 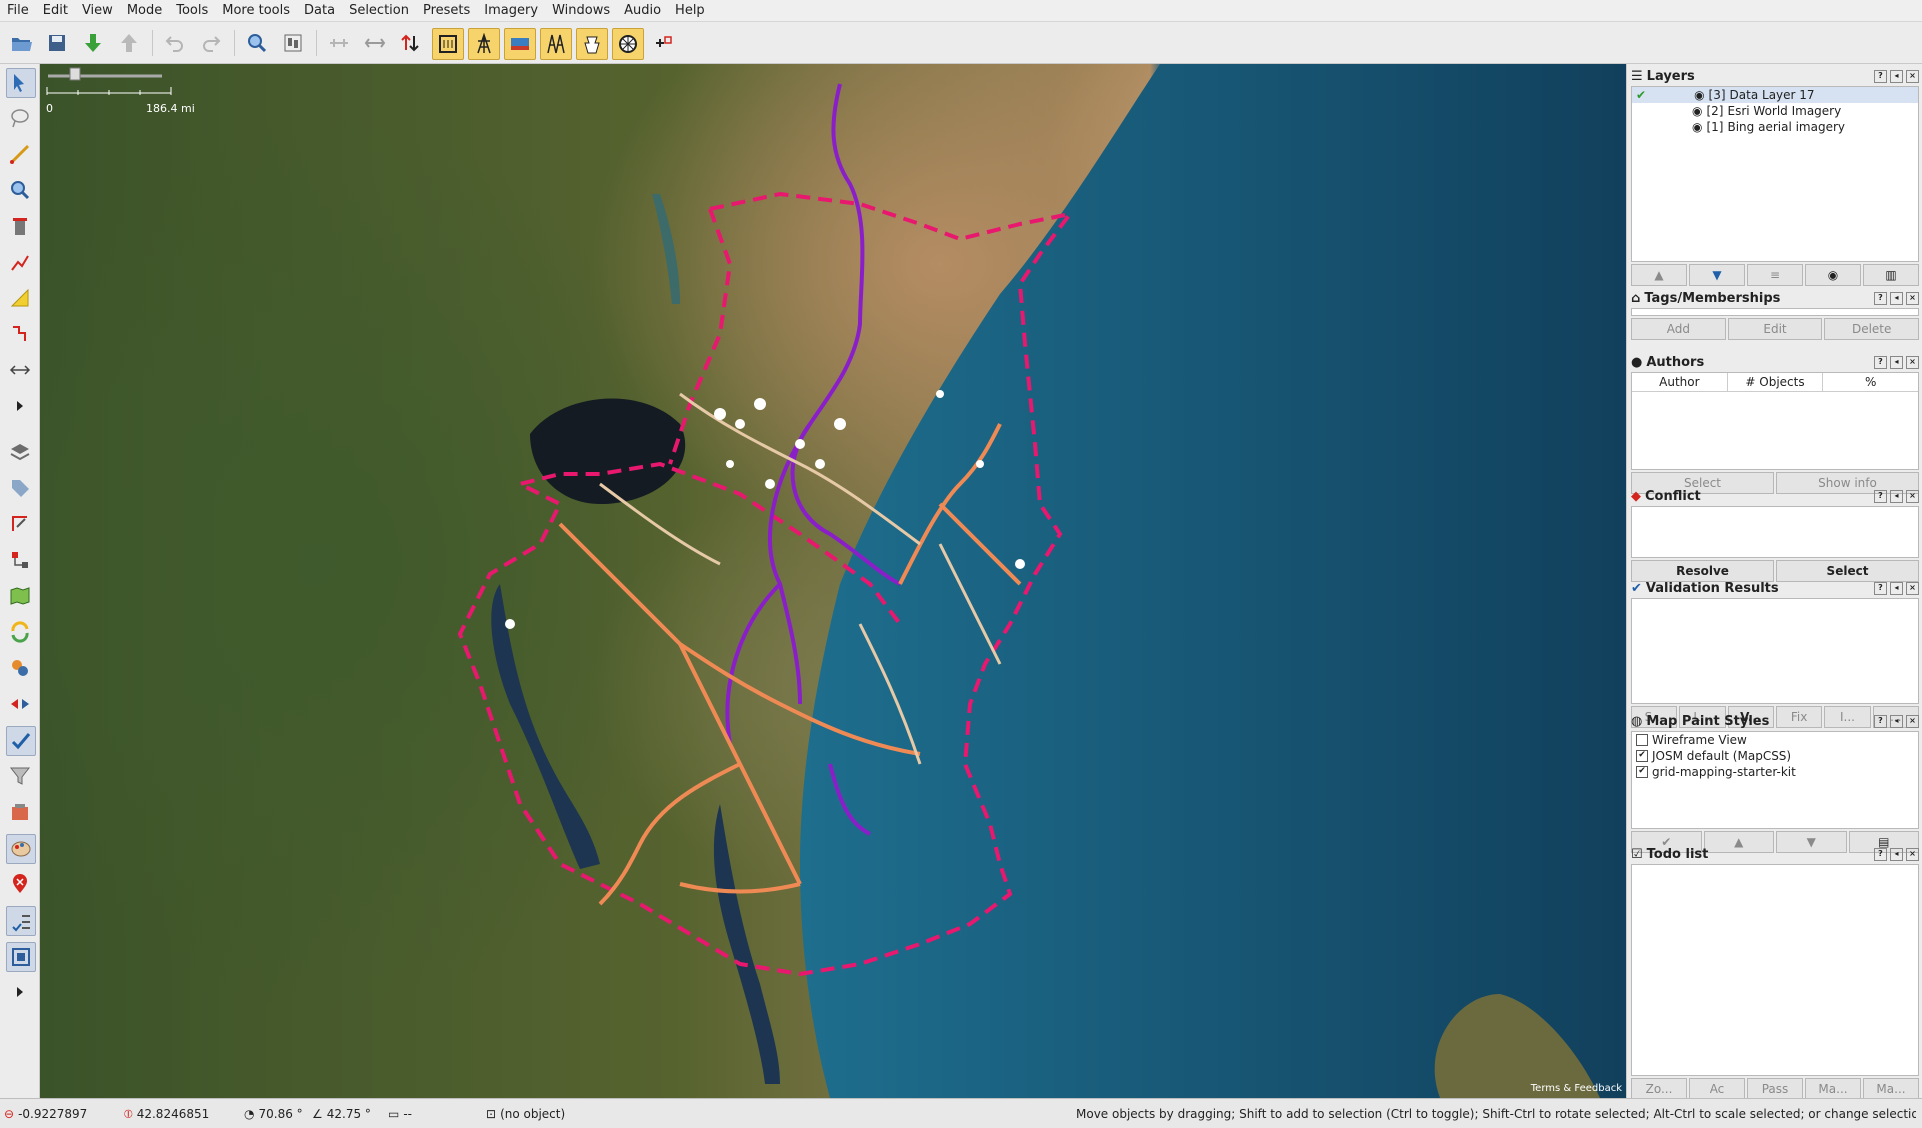 I want to click on tool-e-icon, so click(x=592, y=44).